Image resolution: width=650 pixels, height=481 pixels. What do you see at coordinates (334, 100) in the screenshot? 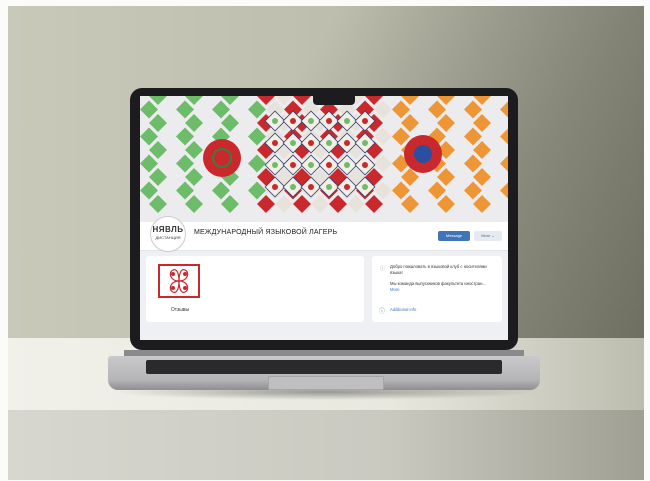
I see `camera-notch` at bounding box center [334, 100].